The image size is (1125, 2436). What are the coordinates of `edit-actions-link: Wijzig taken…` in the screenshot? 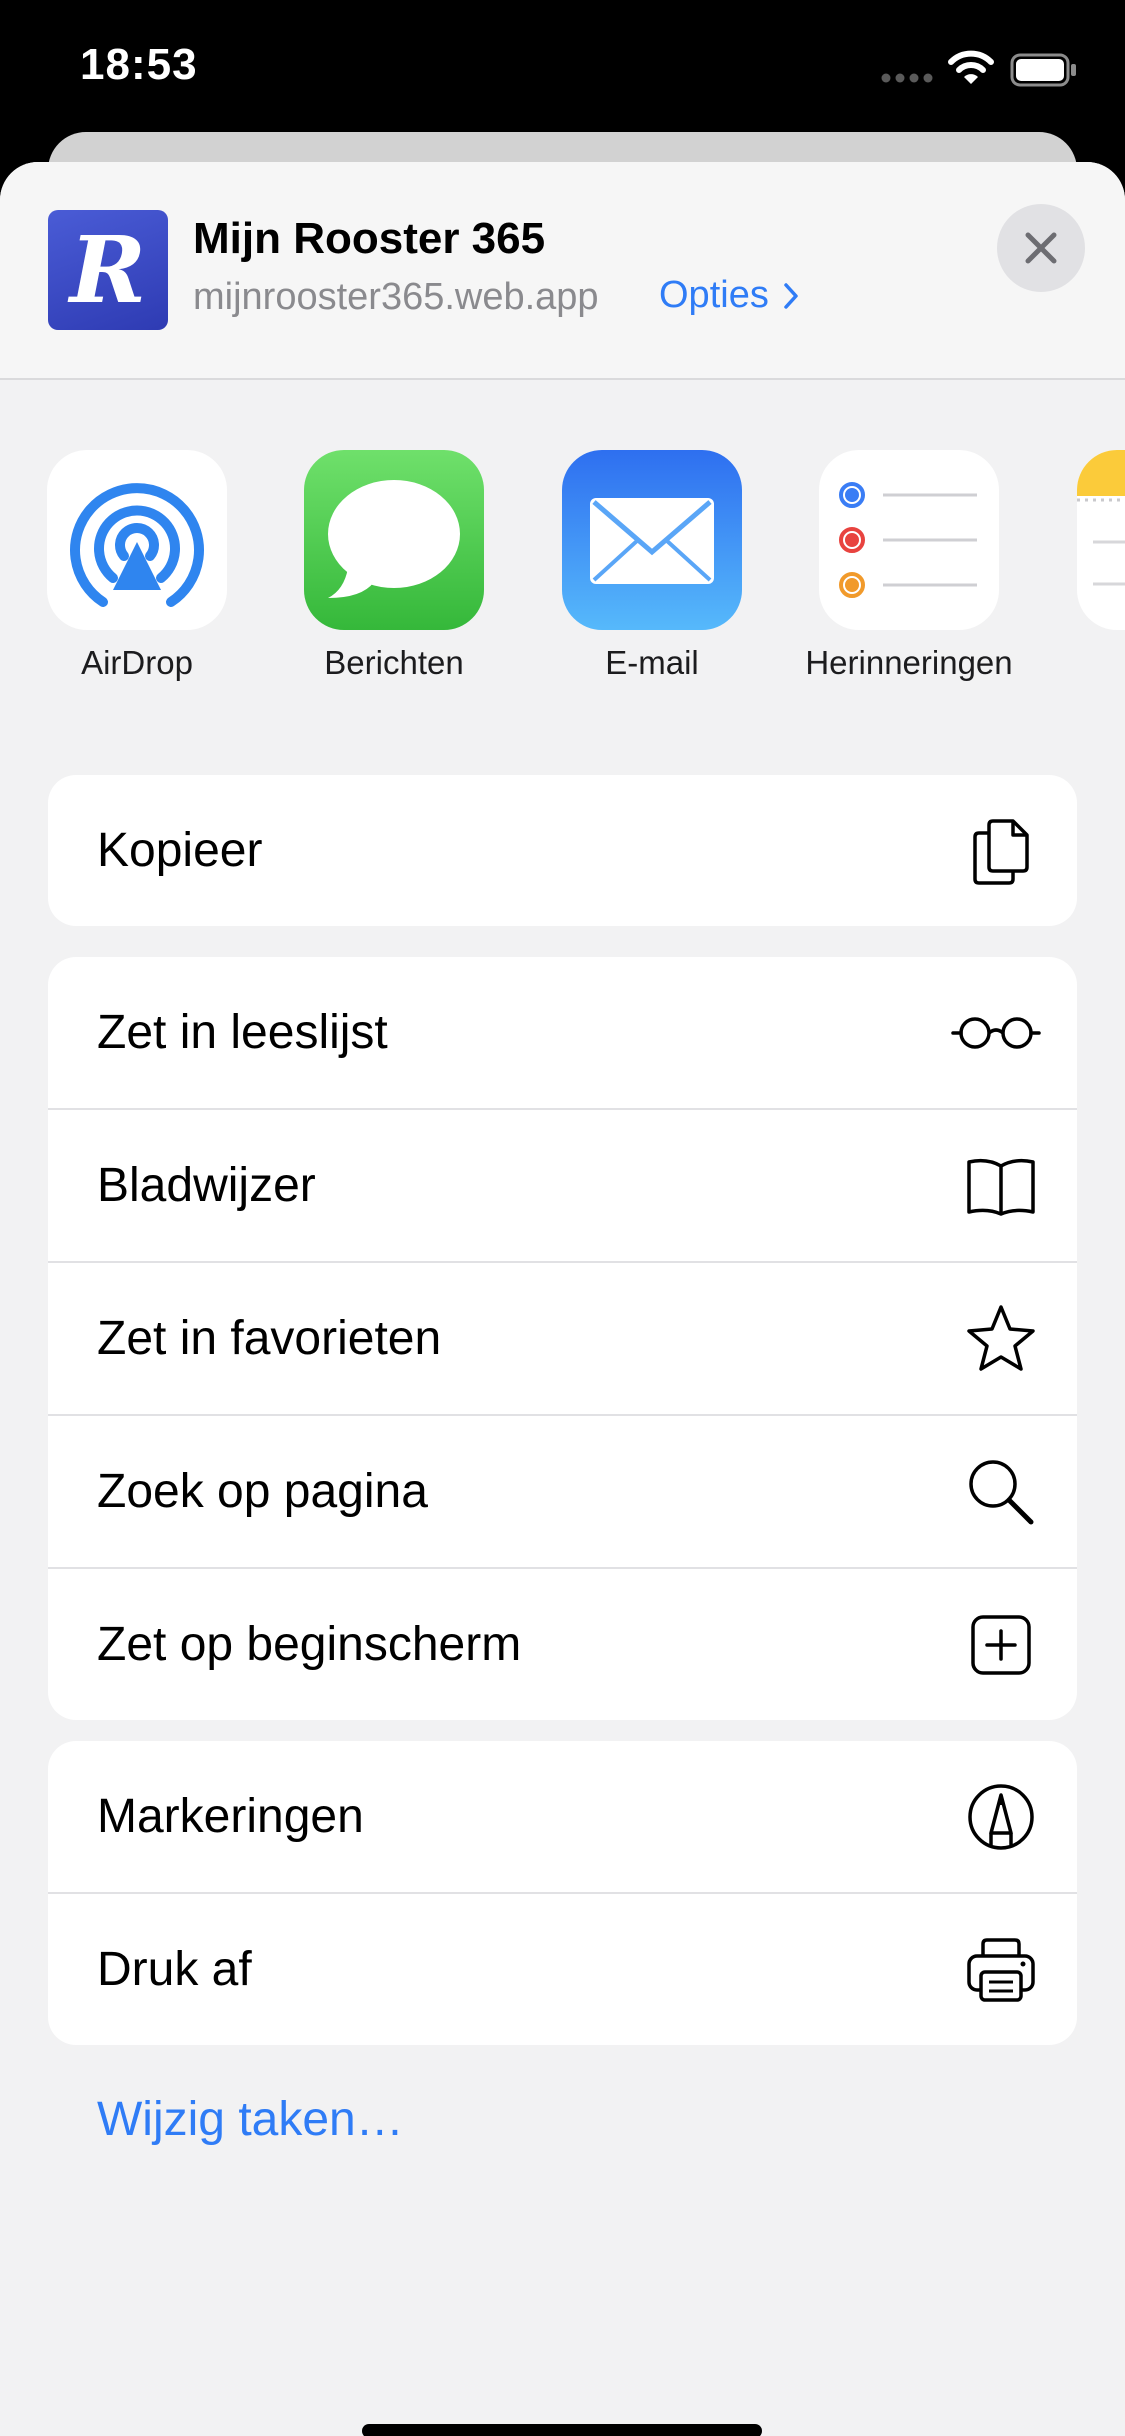 It's located at (250, 2119).